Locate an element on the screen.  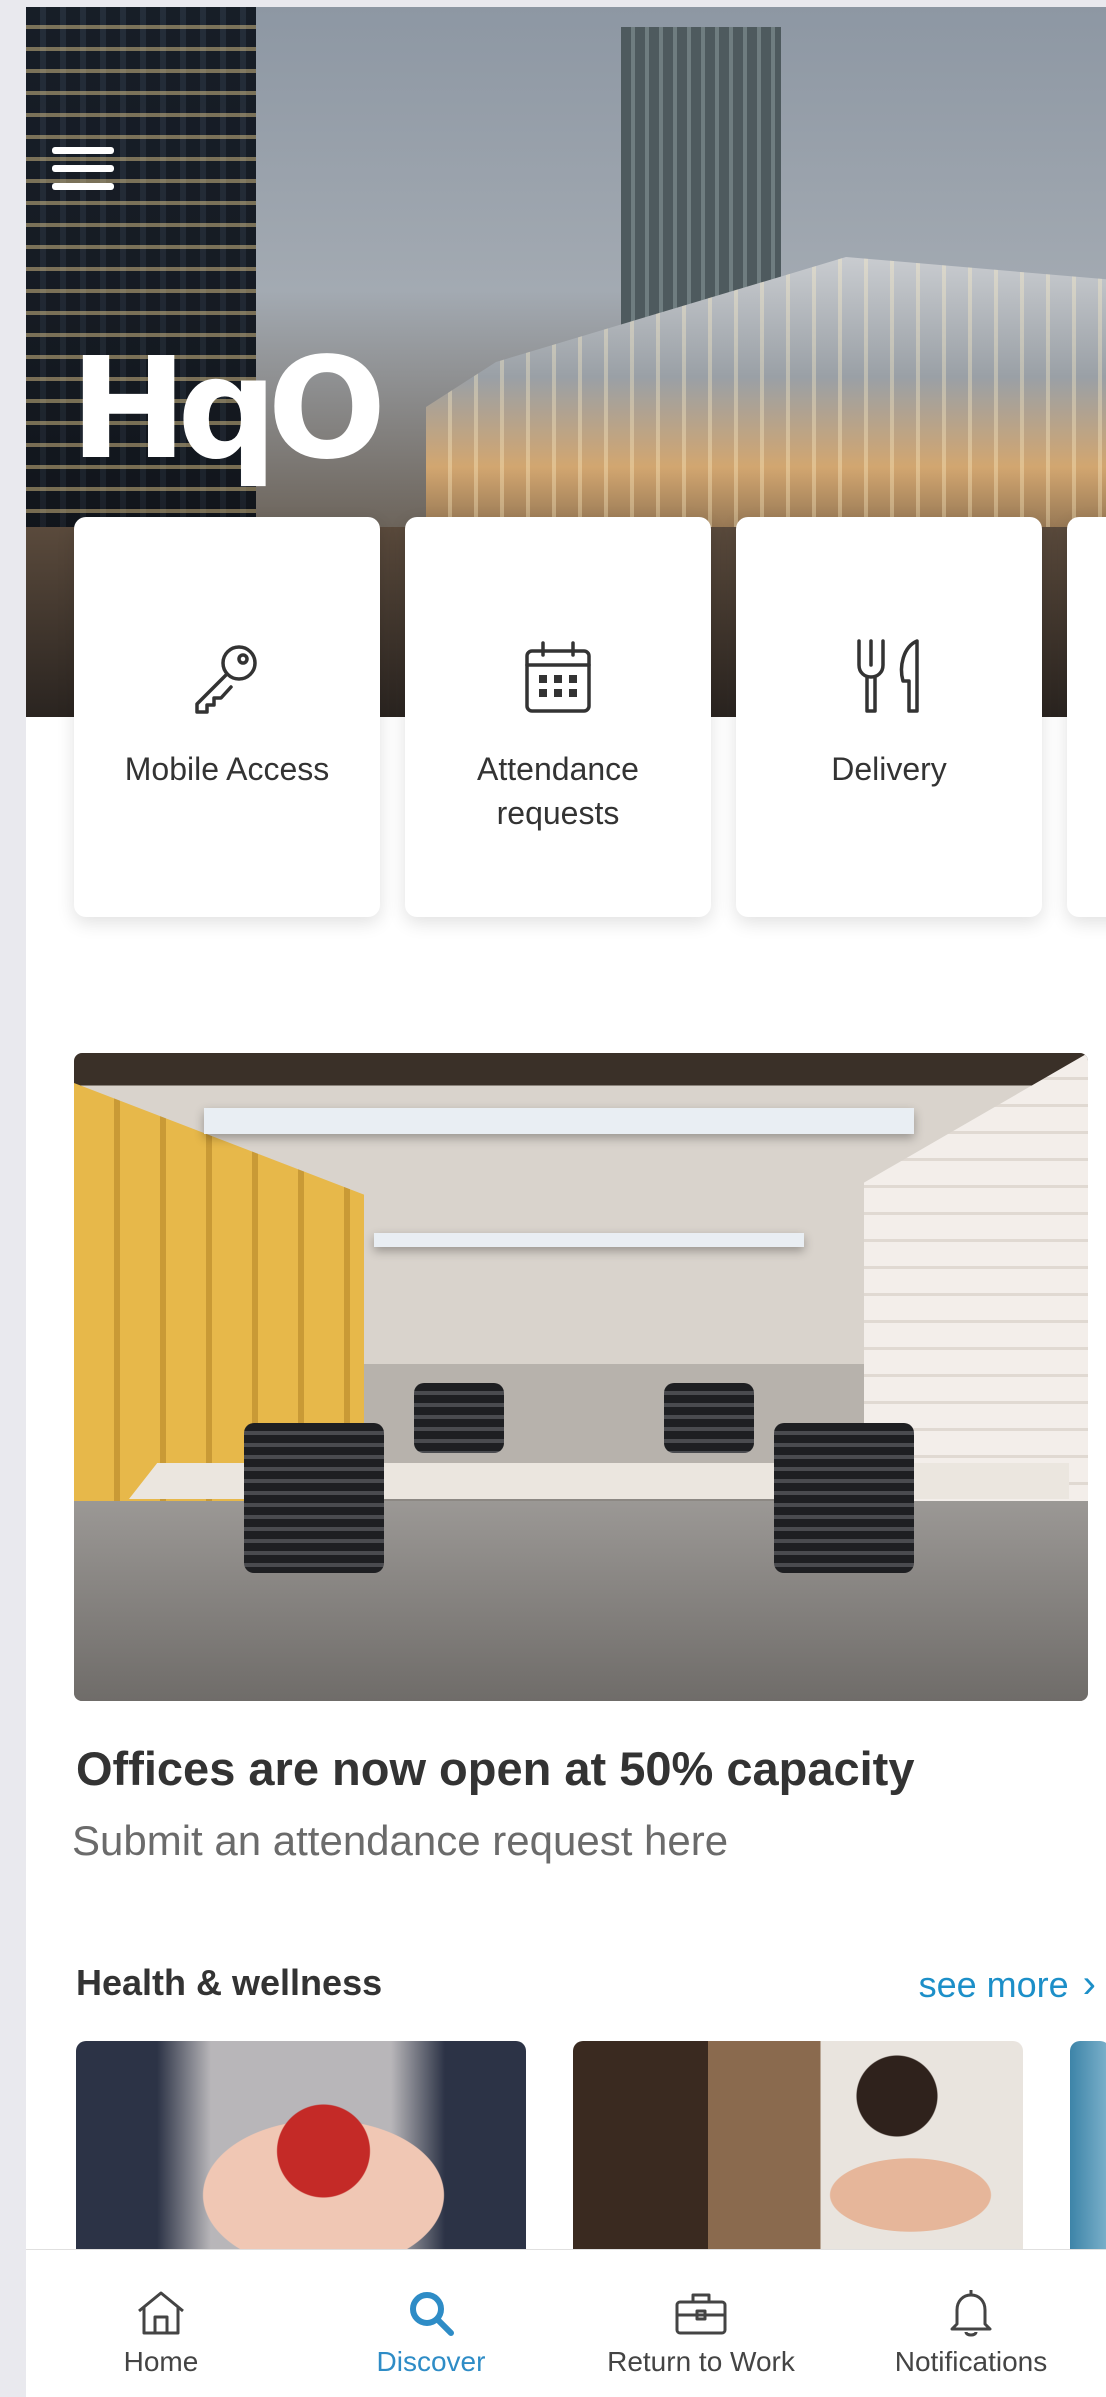
tab-home: Home is located at coordinates (161, 2323).